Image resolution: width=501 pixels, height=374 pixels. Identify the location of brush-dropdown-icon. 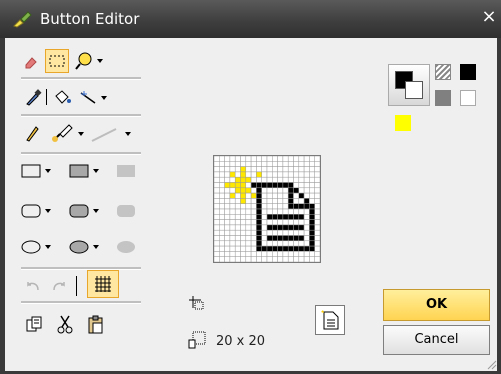
(81, 135).